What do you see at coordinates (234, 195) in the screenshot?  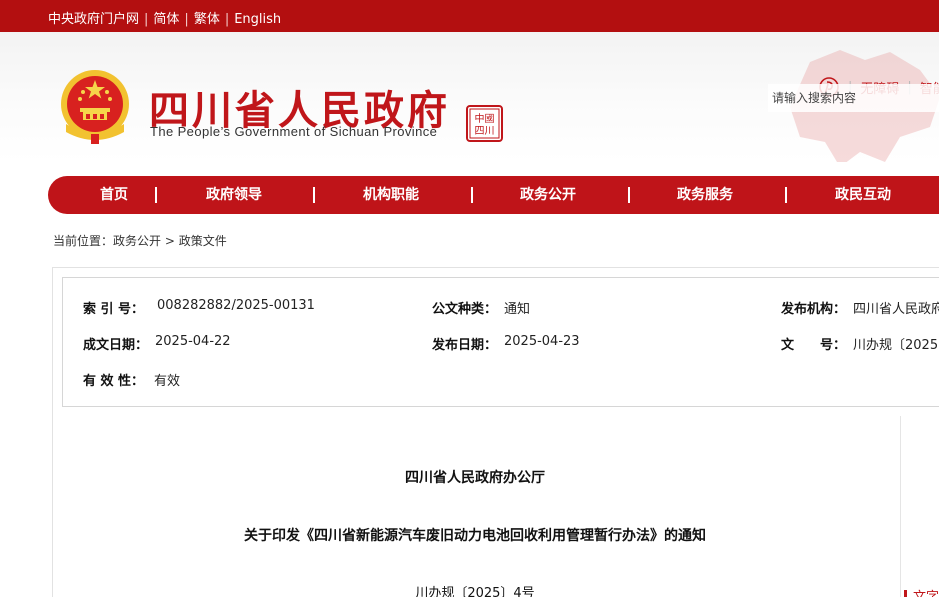 I see `nav-item-leaders: 政府领导` at bounding box center [234, 195].